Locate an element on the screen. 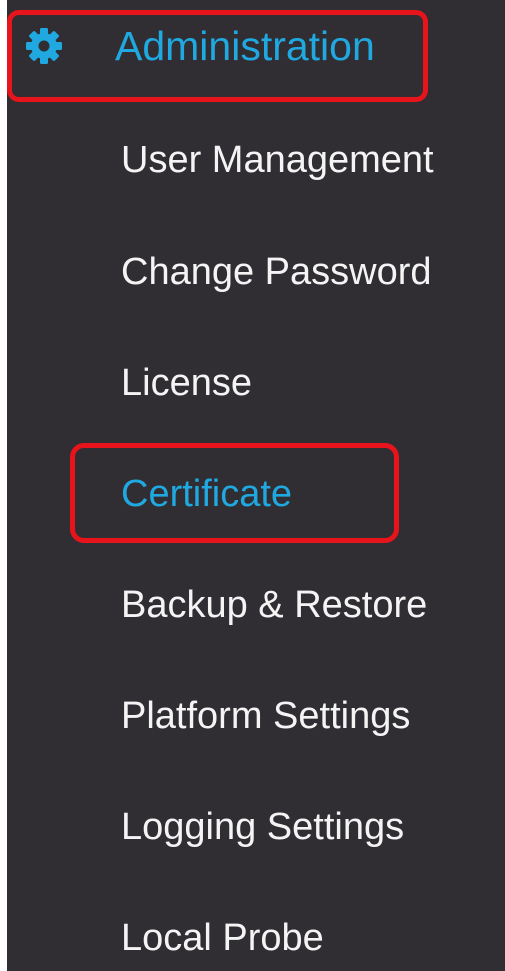  menu-item-local-probe: Local Probe is located at coordinates (222, 938).